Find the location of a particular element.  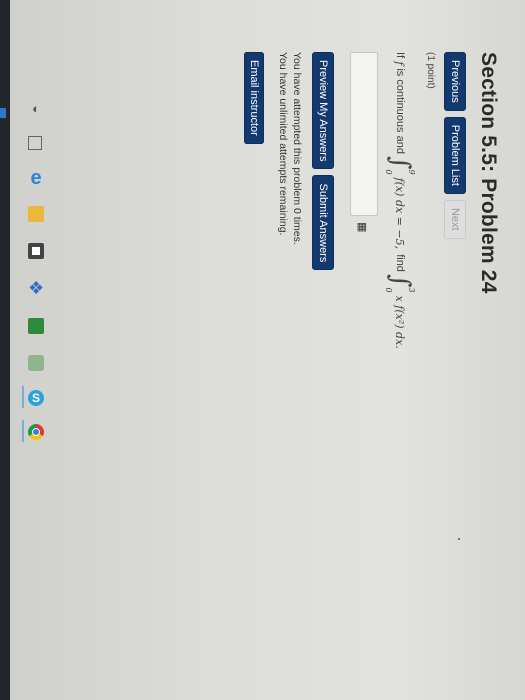

integral-2-upper: 3 is located at coordinates (411, 290).